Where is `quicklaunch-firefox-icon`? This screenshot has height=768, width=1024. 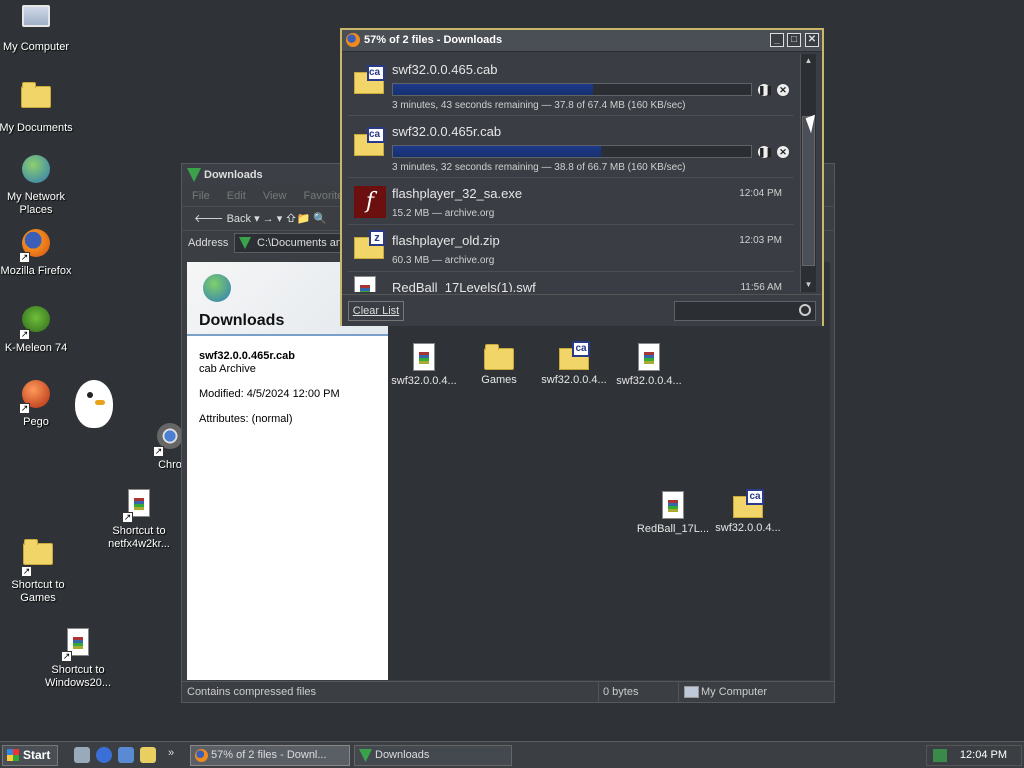
quicklaunch-firefox-icon is located at coordinates (104, 755).